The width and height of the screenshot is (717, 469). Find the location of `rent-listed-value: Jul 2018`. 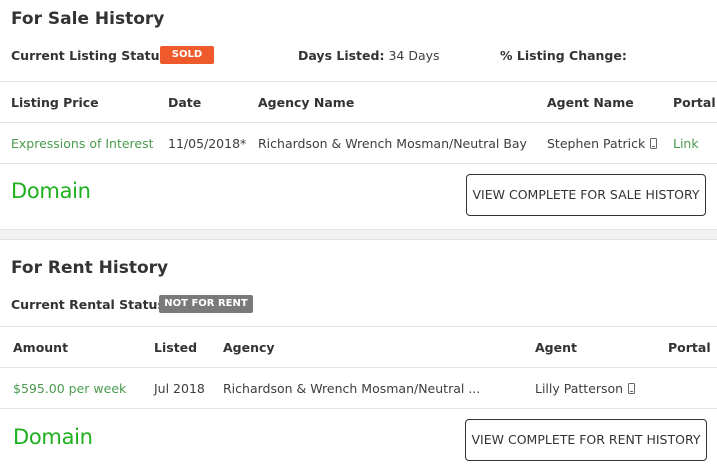

rent-listed-value: Jul 2018 is located at coordinates (179, 388).